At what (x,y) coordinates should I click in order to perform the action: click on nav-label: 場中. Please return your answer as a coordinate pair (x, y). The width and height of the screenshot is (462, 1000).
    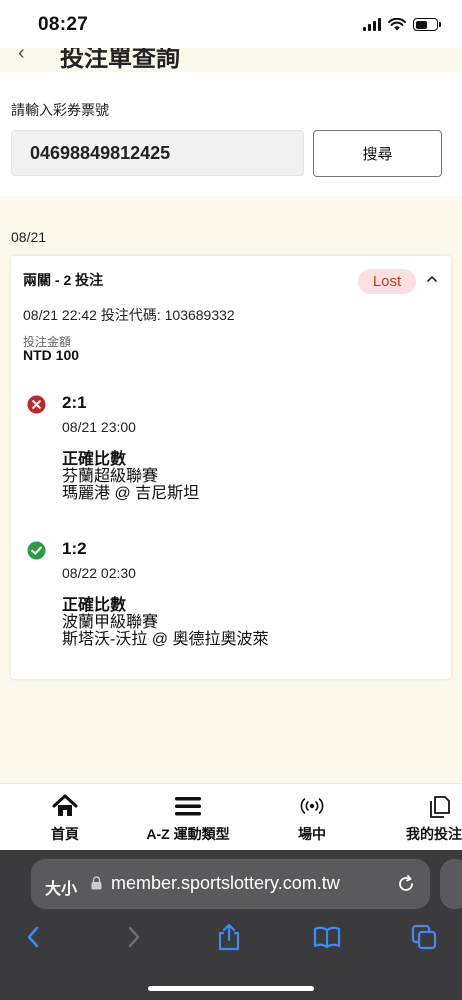
    Looking at the image, I should click on (312, 834).